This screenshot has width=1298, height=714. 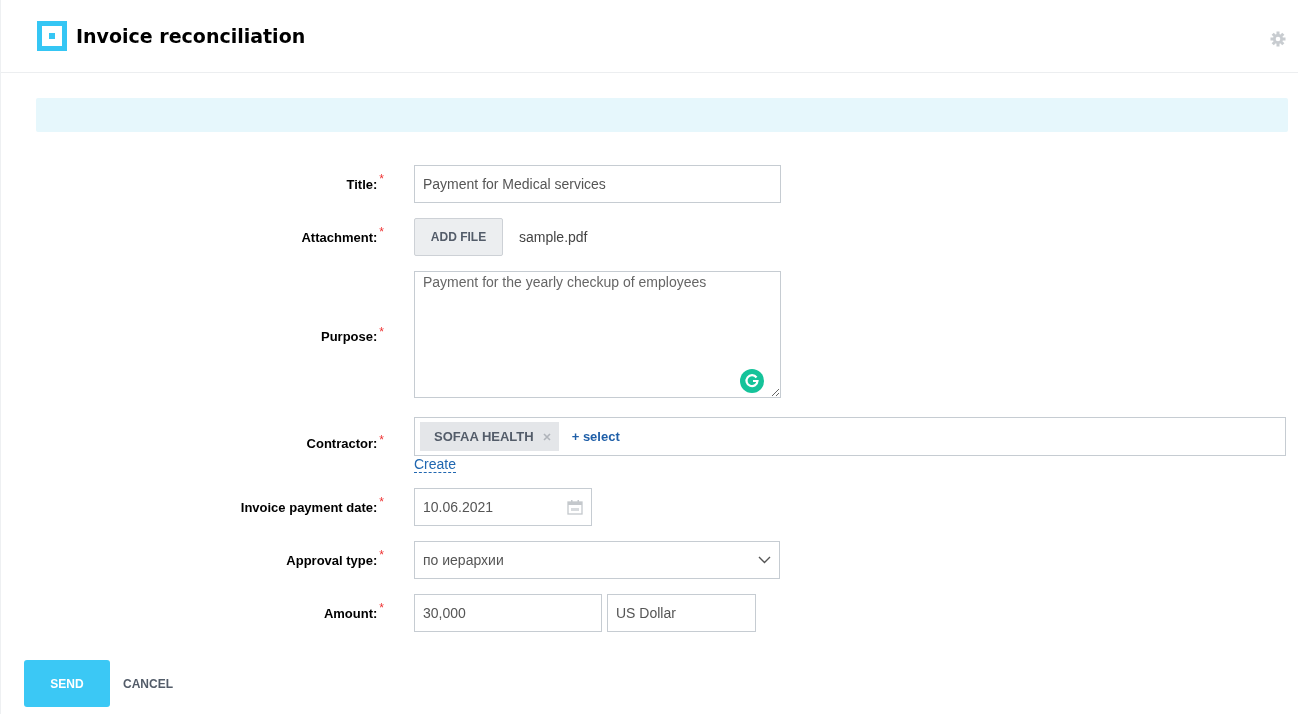 I want to click on tag-label: SOFAA HEALTH, so click(x=484, y=436).